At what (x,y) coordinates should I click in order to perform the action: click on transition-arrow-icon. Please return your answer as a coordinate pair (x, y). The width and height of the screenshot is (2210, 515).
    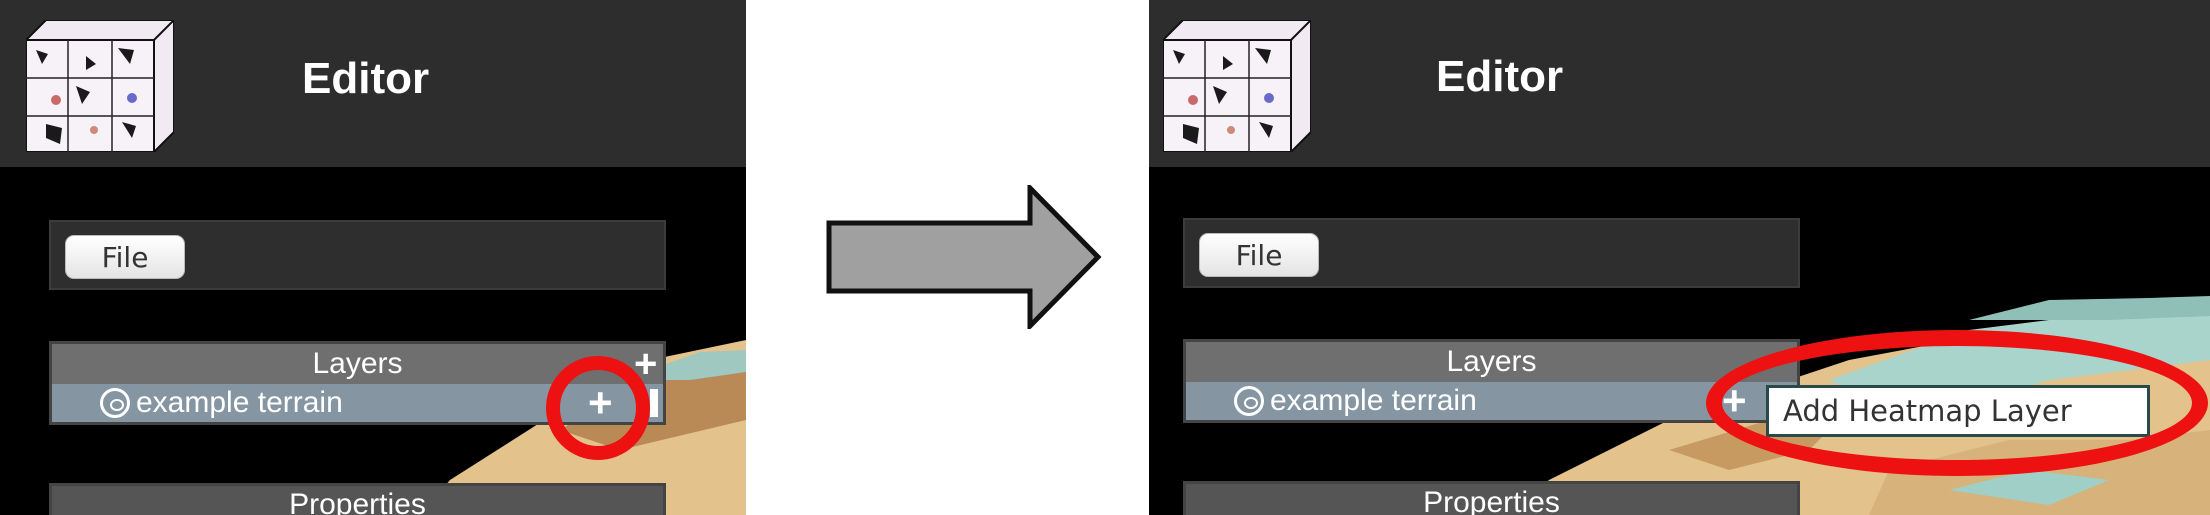
    Looking at the image, I should click on (964, 257).